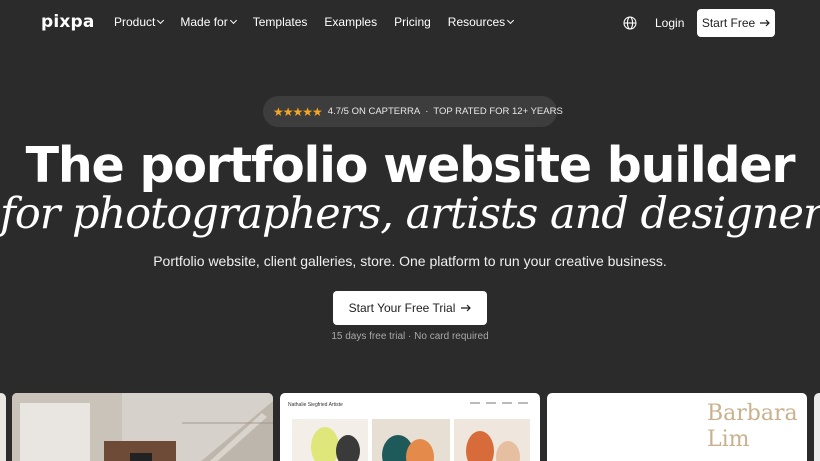  What do you see at coordinates (677, 427) in the screenshot?
I see `showcase-card-barbara-lim: Barbara Lim` at bounding box center [677, 427].